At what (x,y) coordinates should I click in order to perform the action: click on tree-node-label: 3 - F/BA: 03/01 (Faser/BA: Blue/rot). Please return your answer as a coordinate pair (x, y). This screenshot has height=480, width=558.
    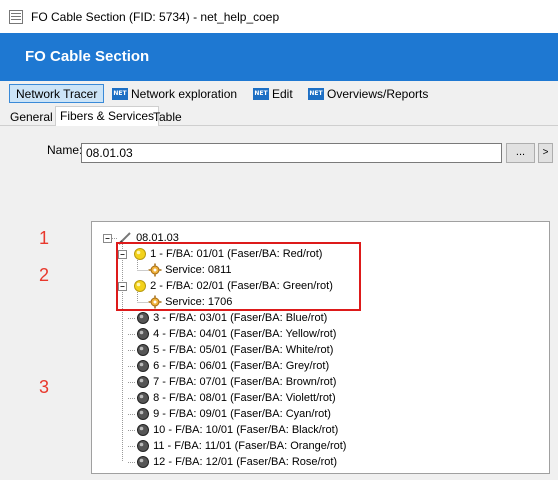
    Looking at the image, I should click on (240, 318).